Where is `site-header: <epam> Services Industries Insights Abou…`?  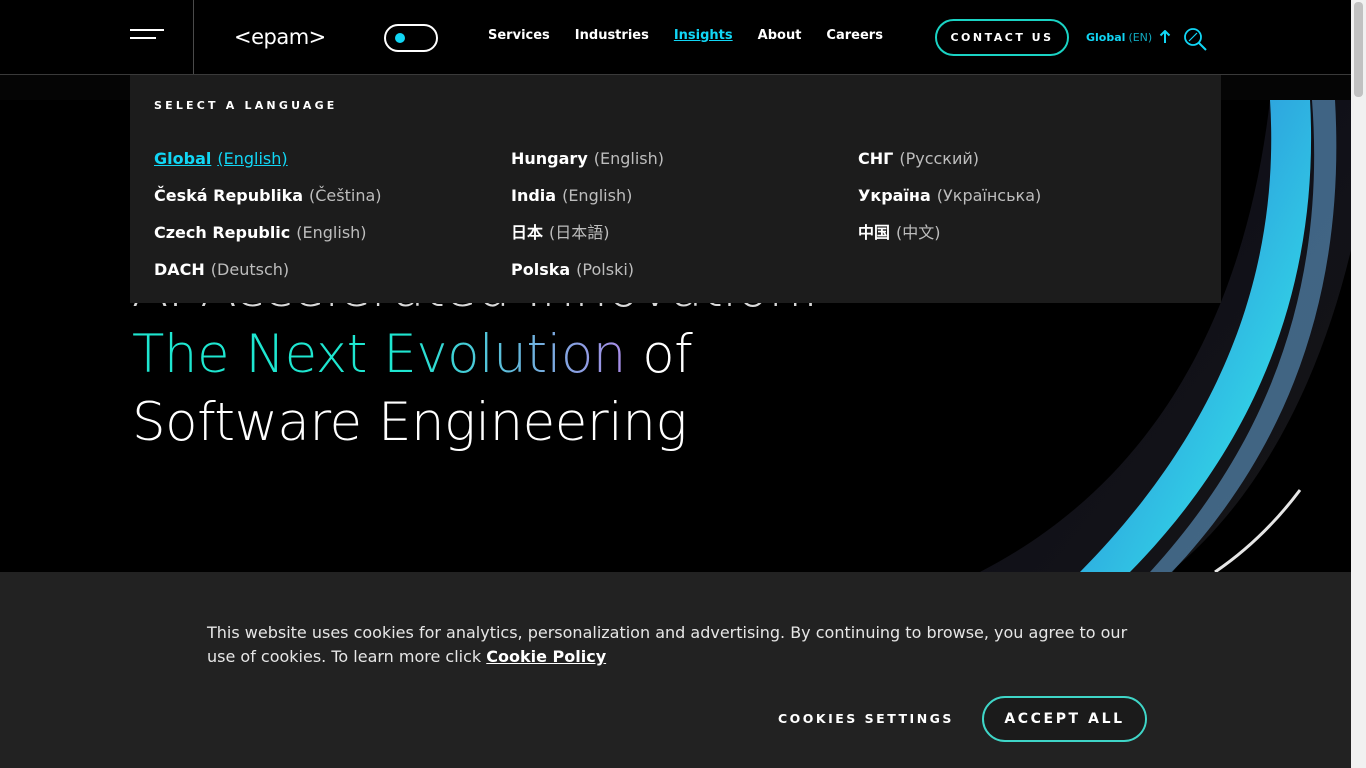 site-header: <epam> Services Industries Insights Abou… is located at coordinates (675, 37).